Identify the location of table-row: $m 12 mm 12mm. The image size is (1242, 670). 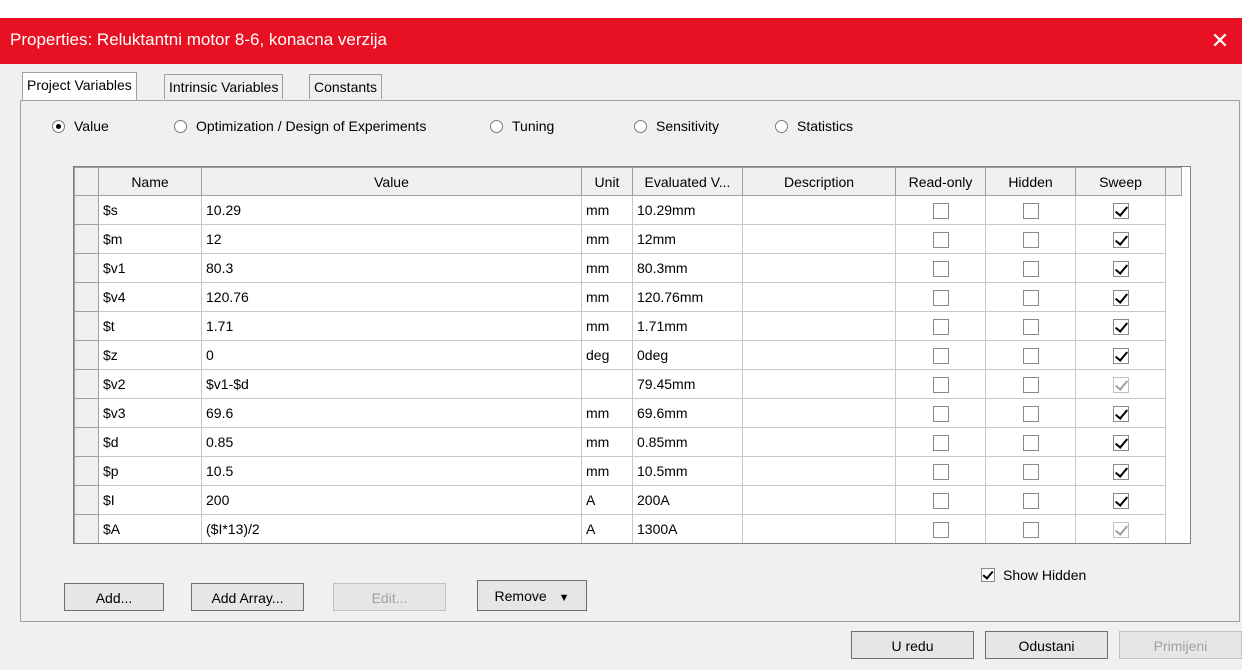
(628, 239).